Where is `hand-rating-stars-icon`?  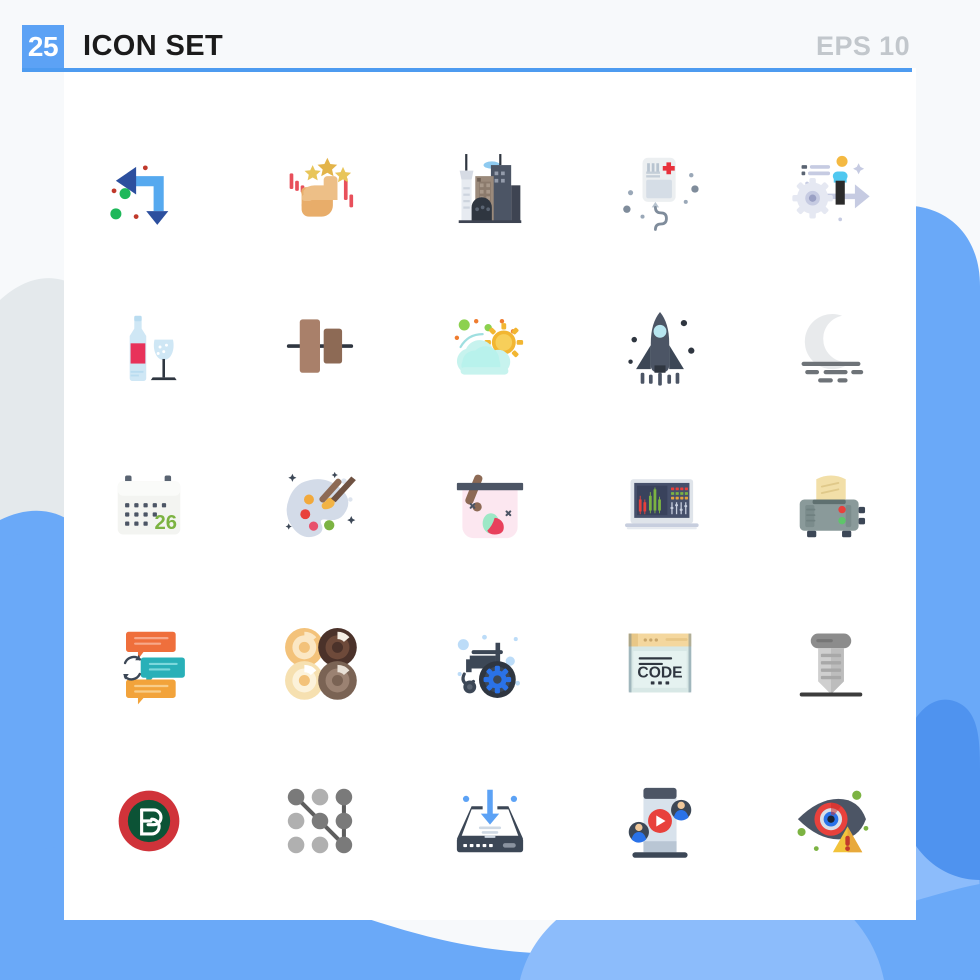
hand-rating-stars-icon is located at coordinates (321, 187).